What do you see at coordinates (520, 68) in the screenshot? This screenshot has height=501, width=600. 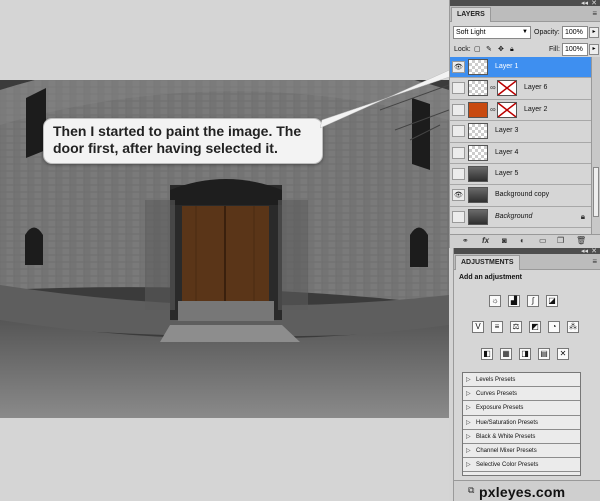 I see `layer-row: 👁︎ Layer 1` at bounding box center [520, 68].